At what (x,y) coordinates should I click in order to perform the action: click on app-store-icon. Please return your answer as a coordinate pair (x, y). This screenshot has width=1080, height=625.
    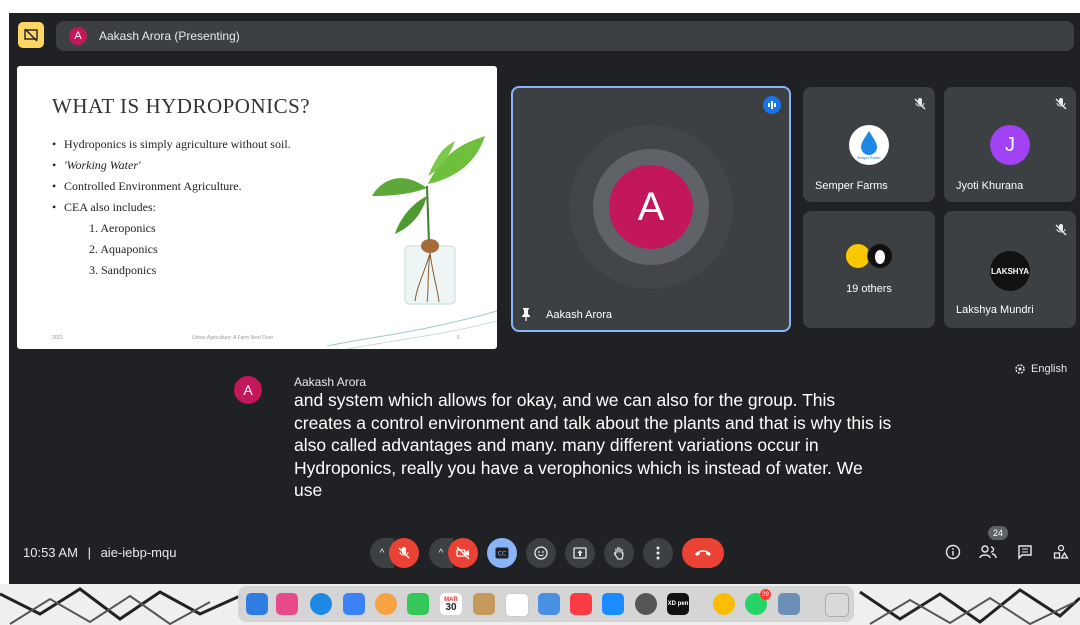
    Looking at the image, I should click on (613, 604).